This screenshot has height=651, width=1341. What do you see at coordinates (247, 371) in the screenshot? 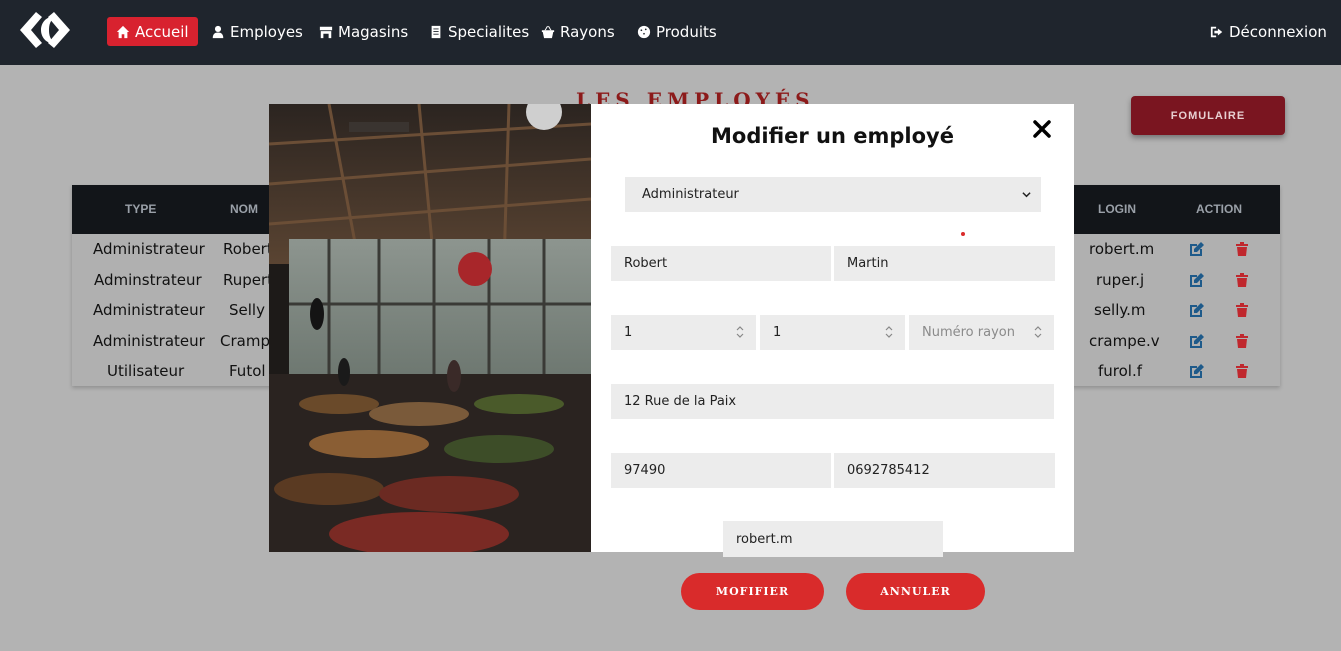
I see `cell-nom: Futol` at bounding box center [247, 371].